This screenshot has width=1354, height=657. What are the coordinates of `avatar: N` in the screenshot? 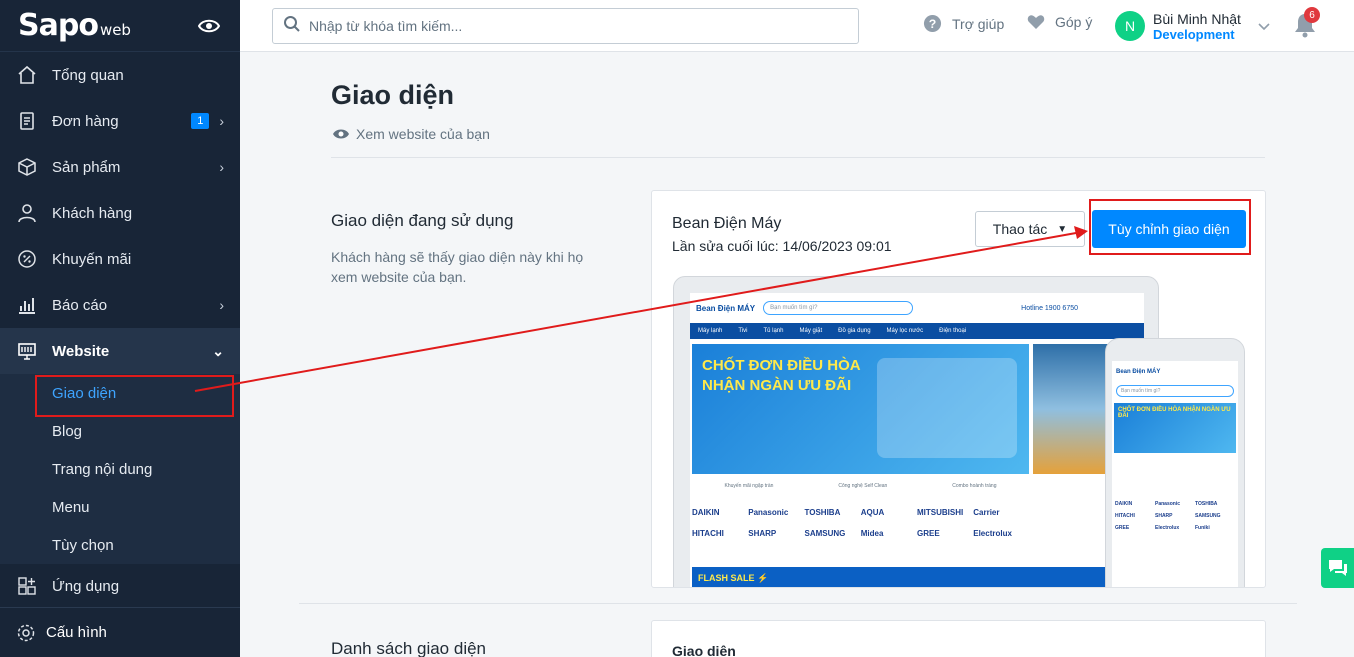 It's located at (1130, 26).